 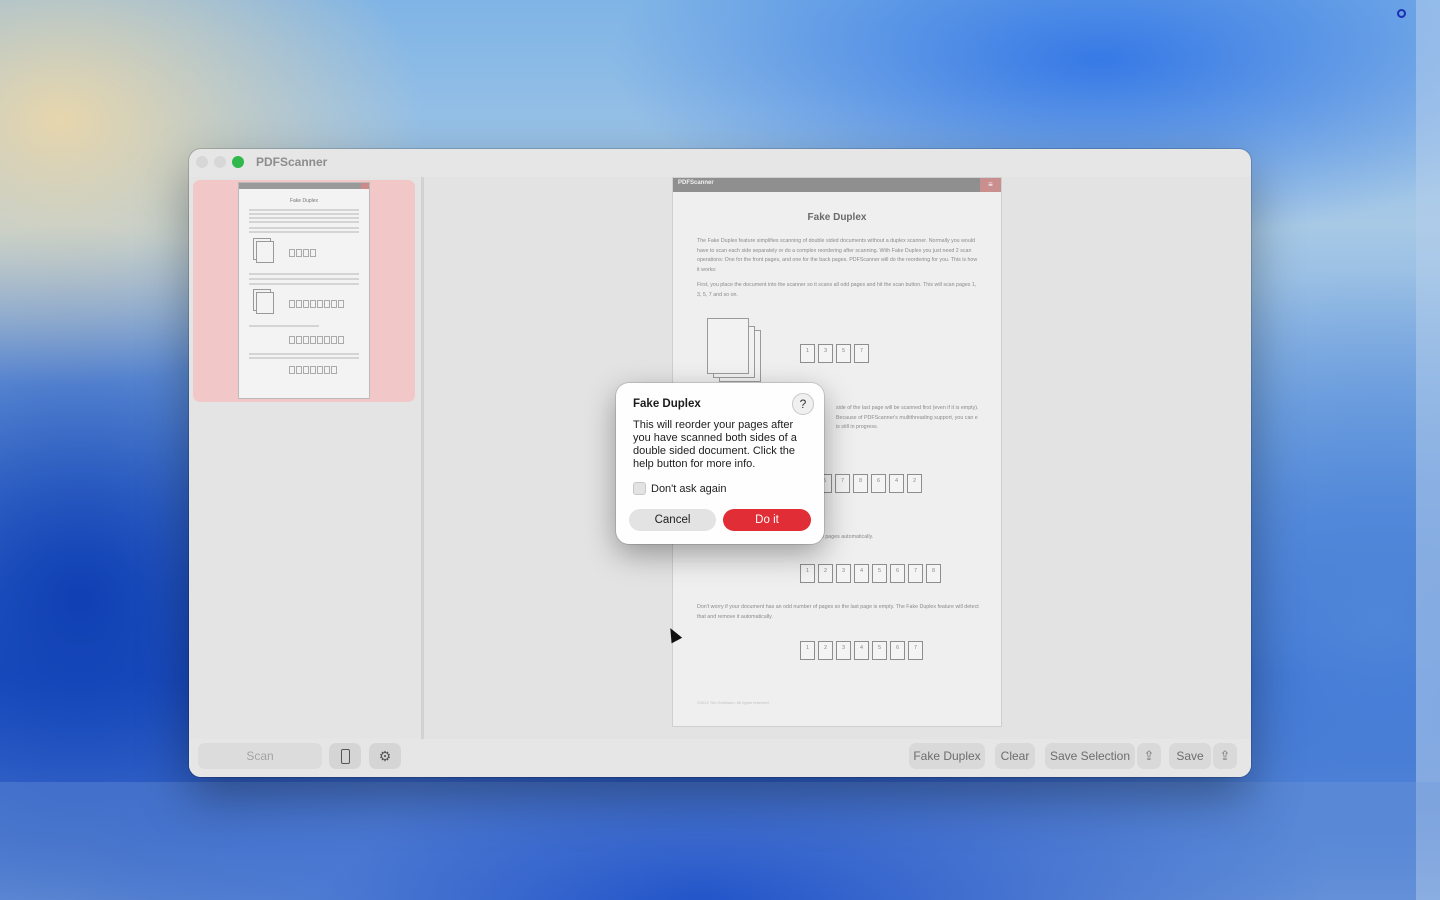 What do you see at coordinates (202, 162) in the screenshot?
I see `close-window-button` at bounding box center [202, 162].